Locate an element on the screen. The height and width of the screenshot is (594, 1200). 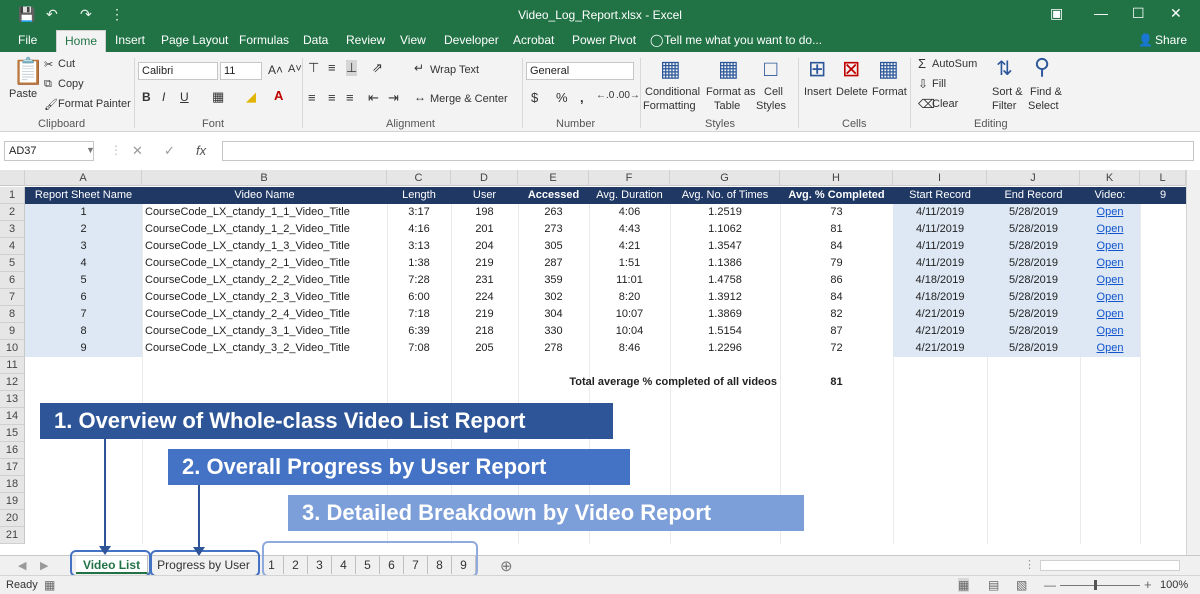
scroll-tabs-right-icon: ▶ is located at coordinates (44, 565).